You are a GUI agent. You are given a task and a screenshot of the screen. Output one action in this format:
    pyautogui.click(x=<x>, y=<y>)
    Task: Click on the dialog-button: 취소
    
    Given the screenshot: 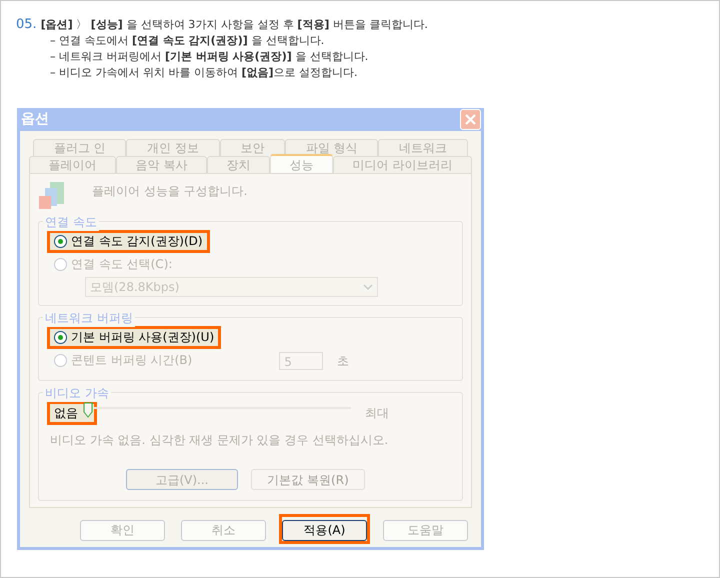 What is the action you would take?
    pyautogui.click(x=223, y=530)
    